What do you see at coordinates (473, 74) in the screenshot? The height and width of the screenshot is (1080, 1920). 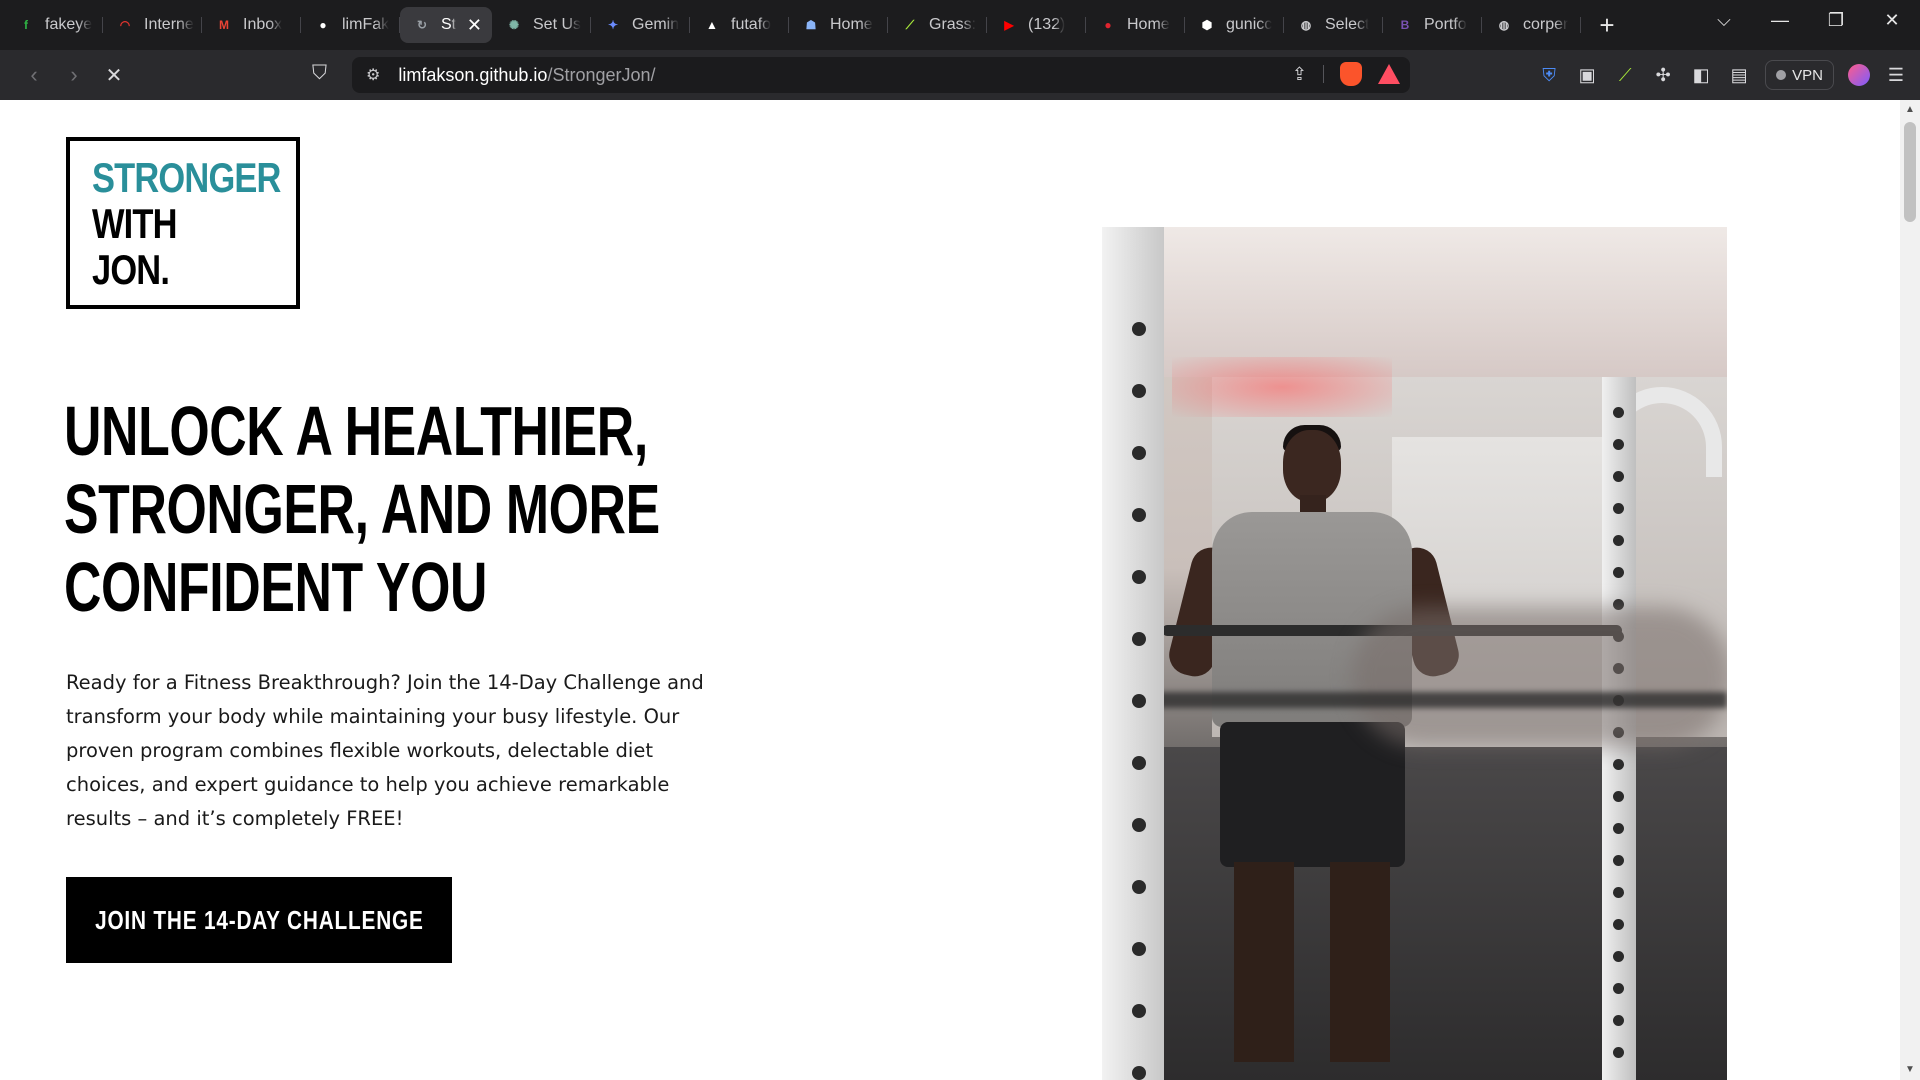 I see `url-host: limfakson.github.io` at bounding box center [473, 74].